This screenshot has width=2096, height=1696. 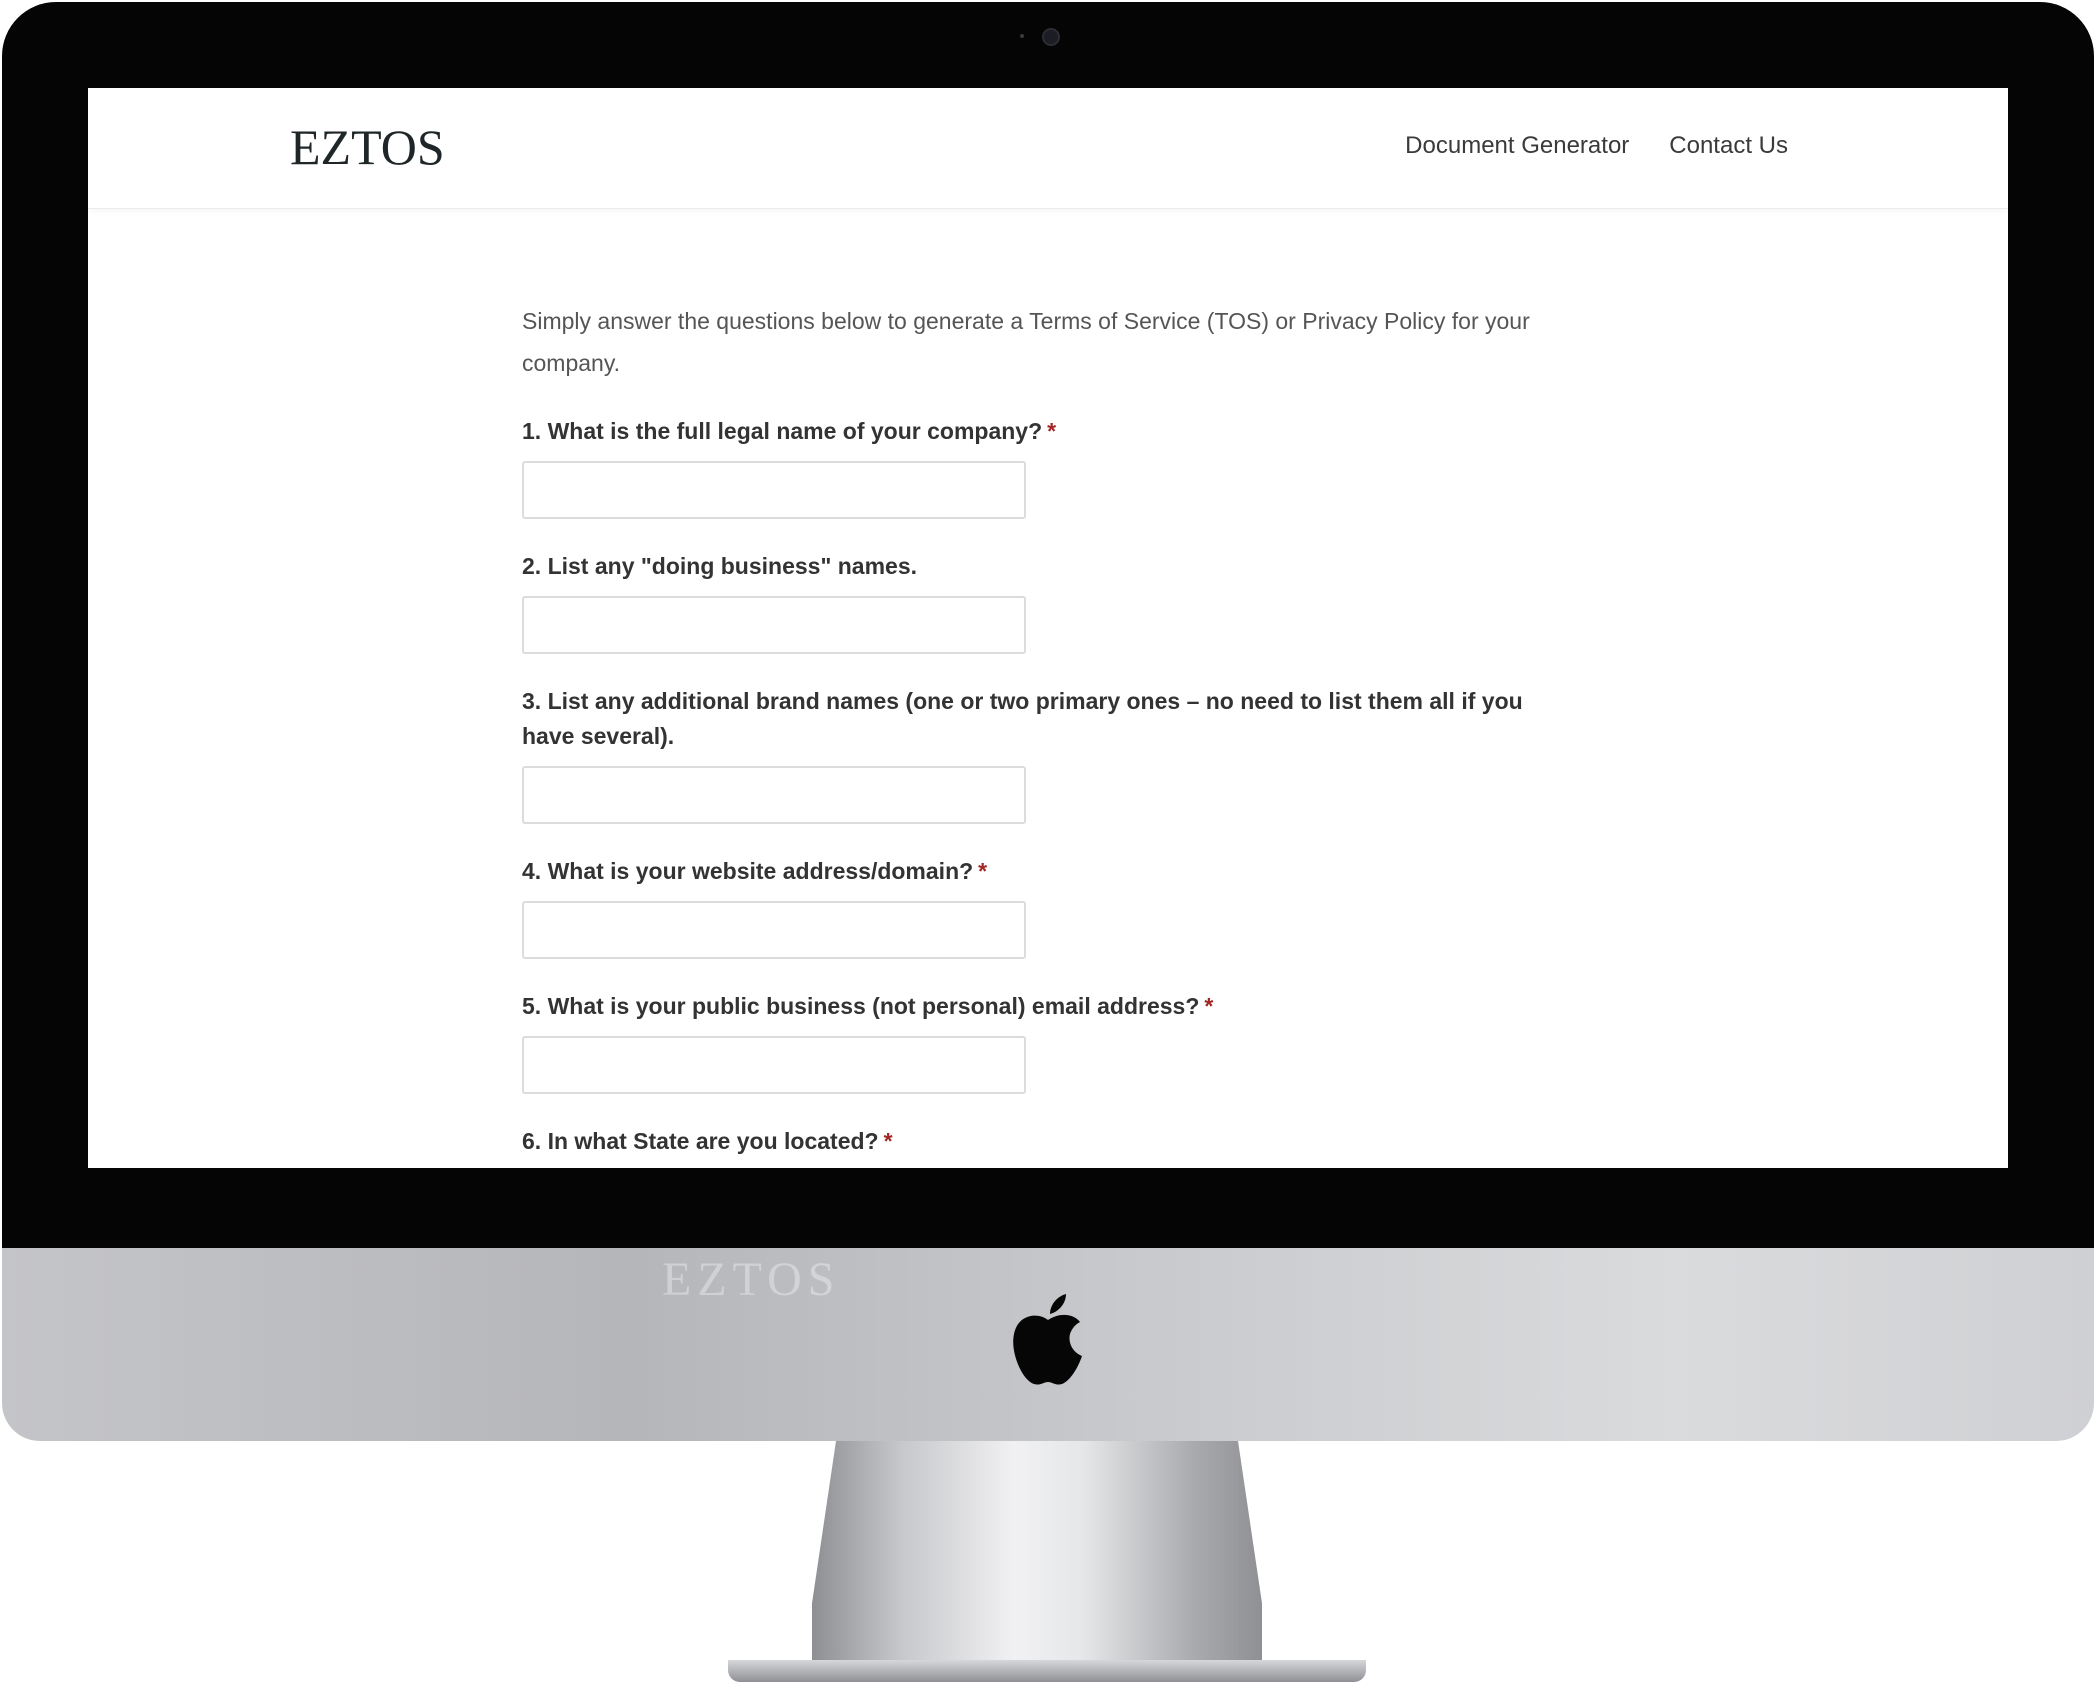 I want to click on dba-names-input, so click(x=774, y=625).